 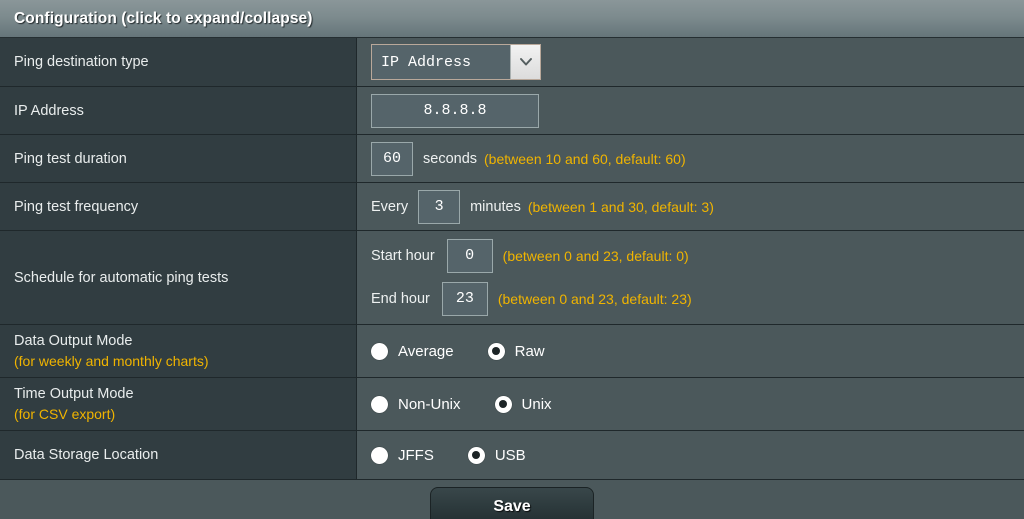 I want to click on label-cell-time-output-mode: Time Output Mode (for CSV export), so click(x=178, y=404).